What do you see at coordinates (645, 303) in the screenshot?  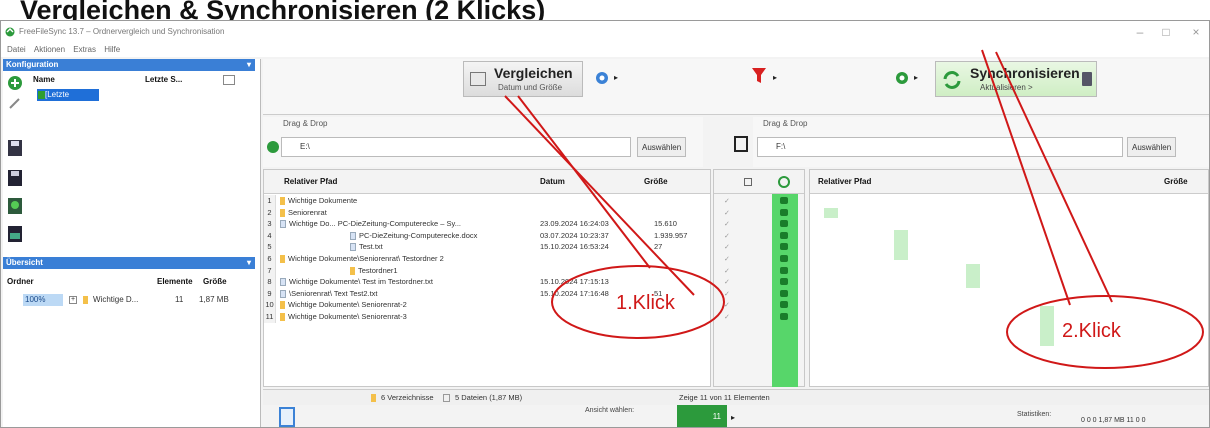 I see `annotation-first-click: 1.Klick` at bounding box center [645, 303].